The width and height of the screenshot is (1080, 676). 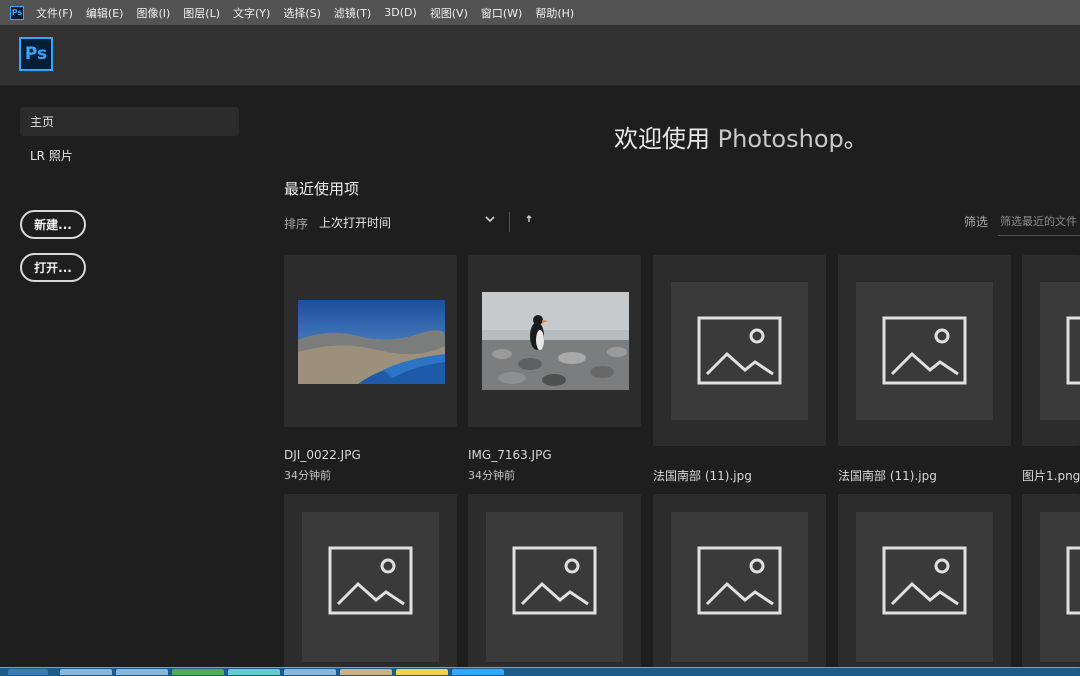 I want to click on menu-filter: 滤镜(T), so click(x=352, y=13).